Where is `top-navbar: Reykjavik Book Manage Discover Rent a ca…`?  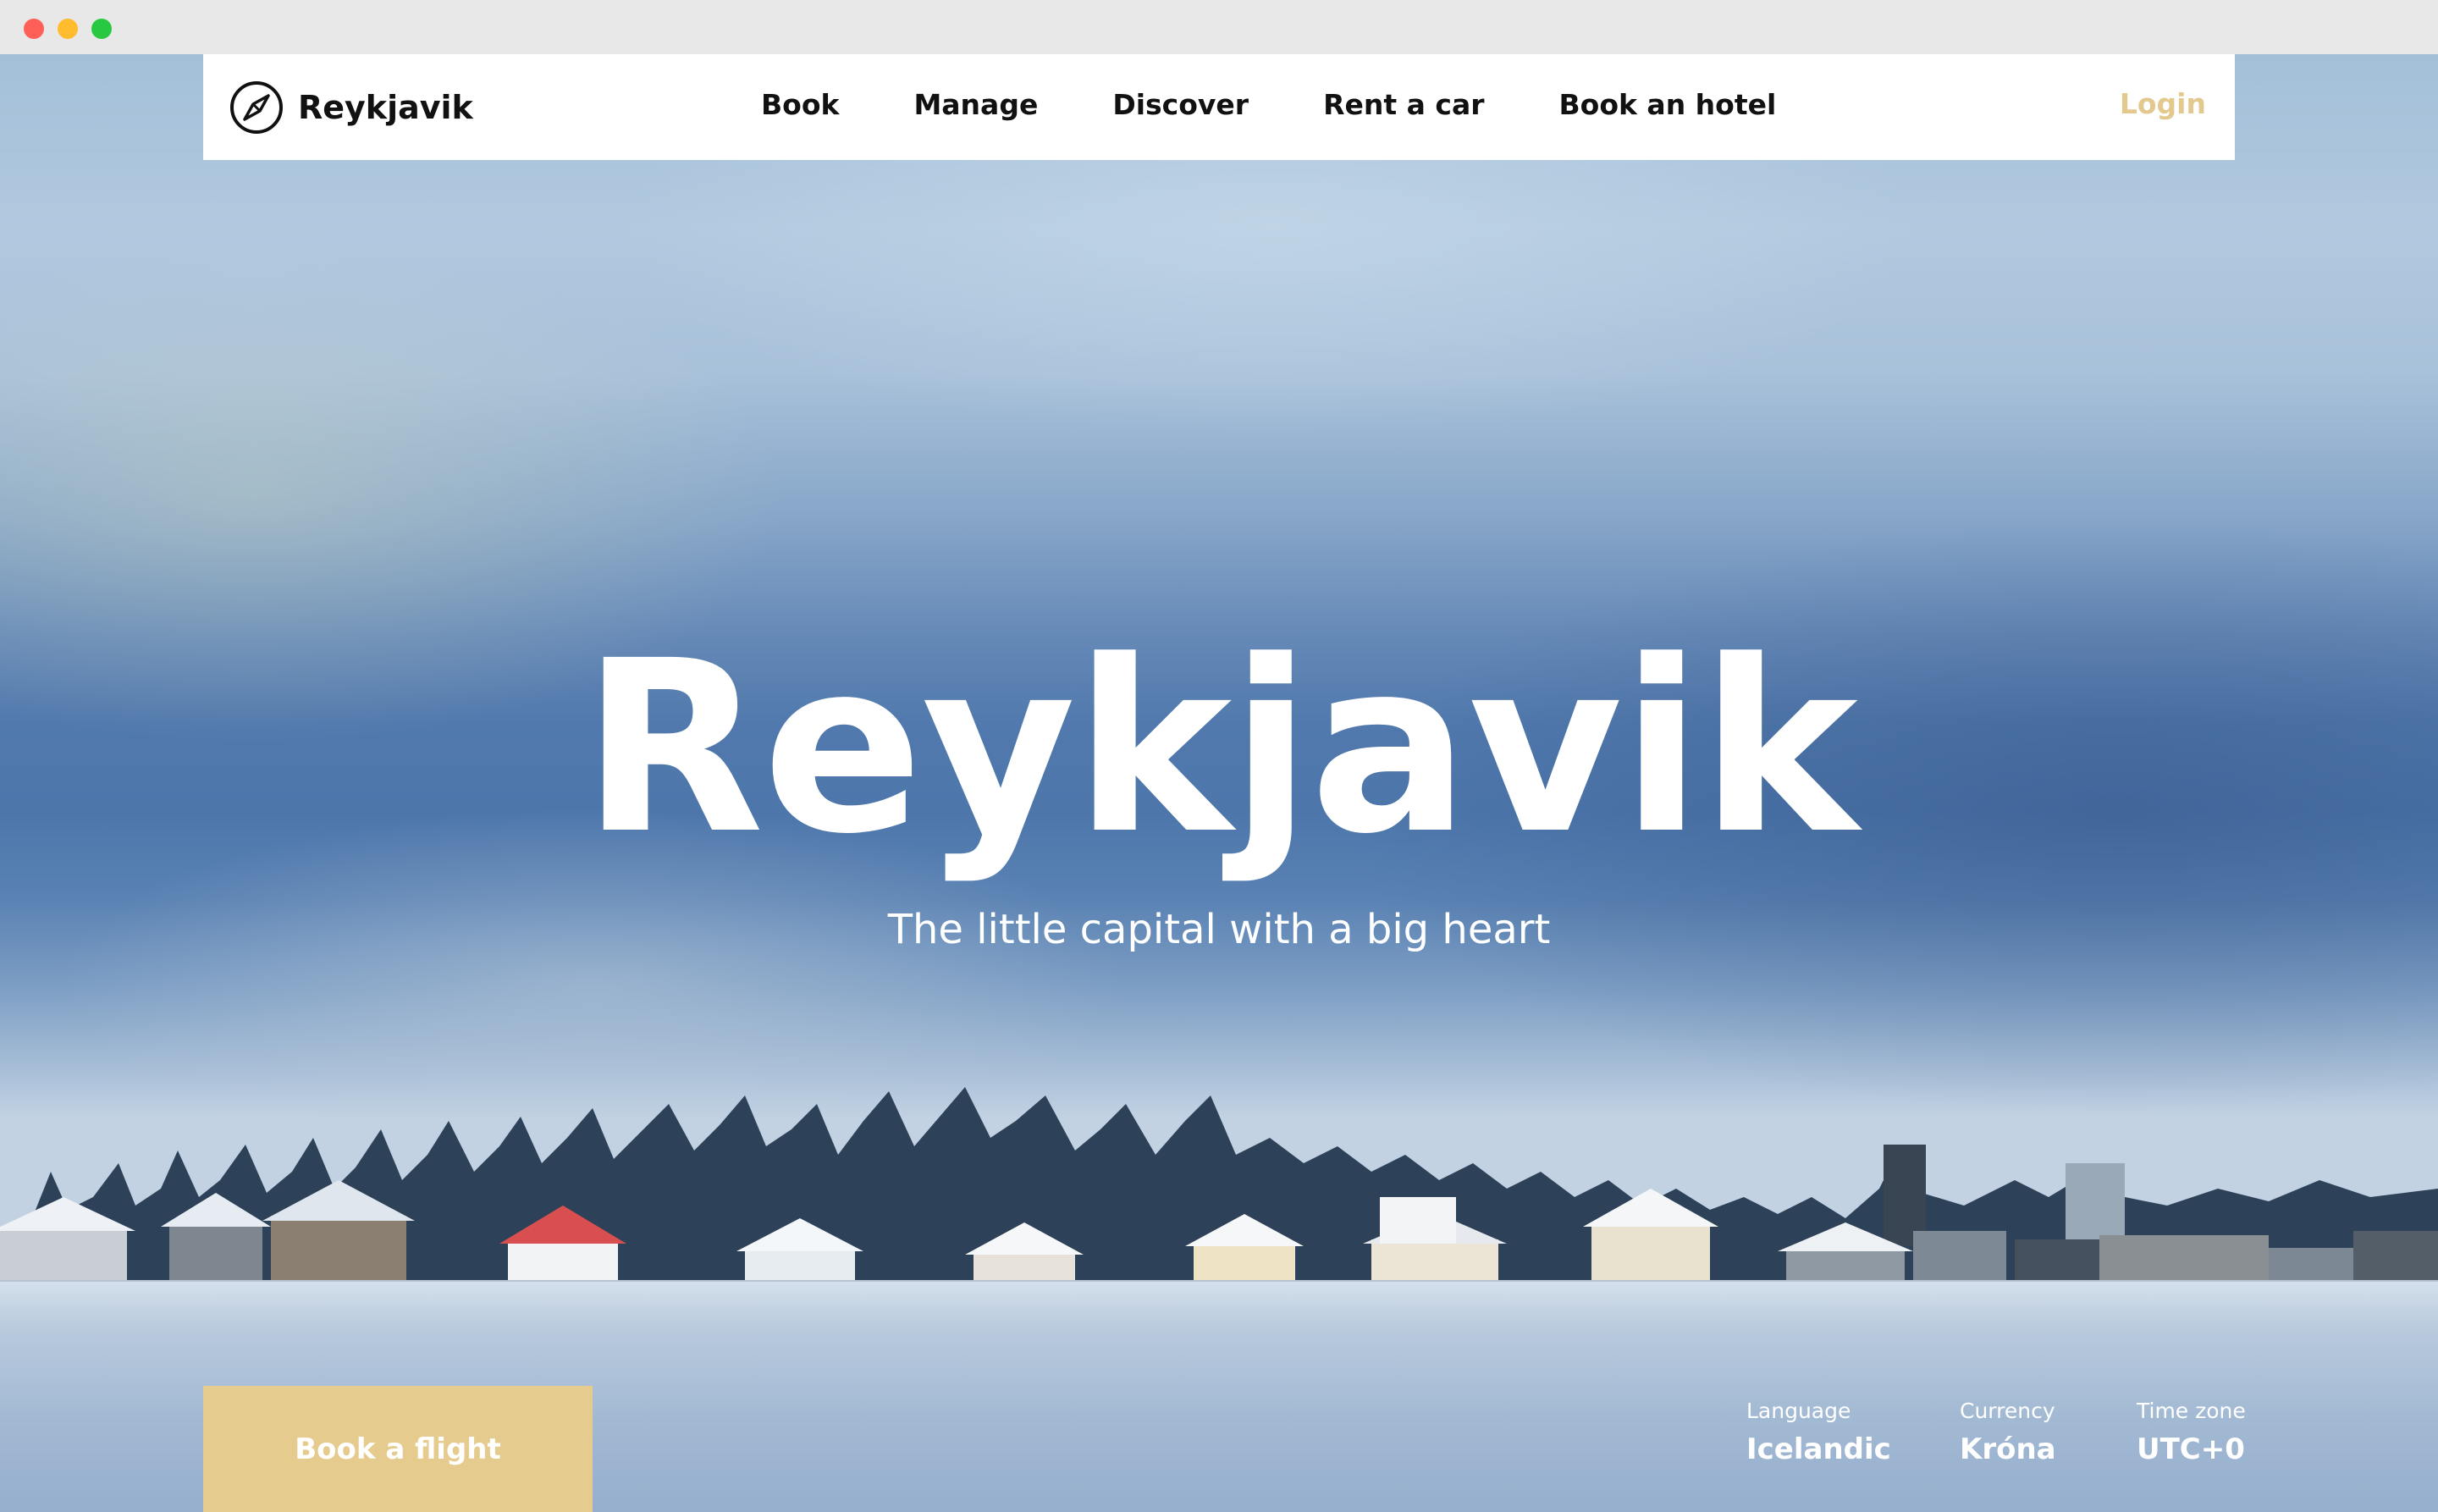
top-navbar: Reykjavik Book Manage Discover Rent a ca… is located at coordinates (1219, 107).